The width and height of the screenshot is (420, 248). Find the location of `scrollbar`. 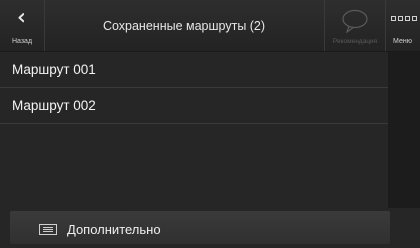

scrollbar is located at coordinates (404, 130).